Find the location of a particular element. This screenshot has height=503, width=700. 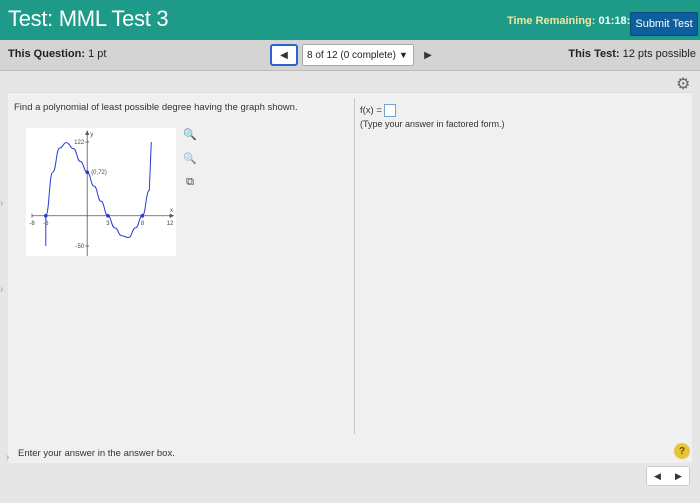

page-nav: ◀ ▶ is located at coordinates (668, 476).